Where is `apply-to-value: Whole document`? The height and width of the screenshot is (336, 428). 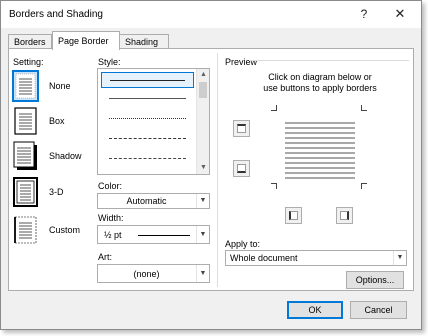
apply-to-value: Whole document is located at coordinates (264, 258).